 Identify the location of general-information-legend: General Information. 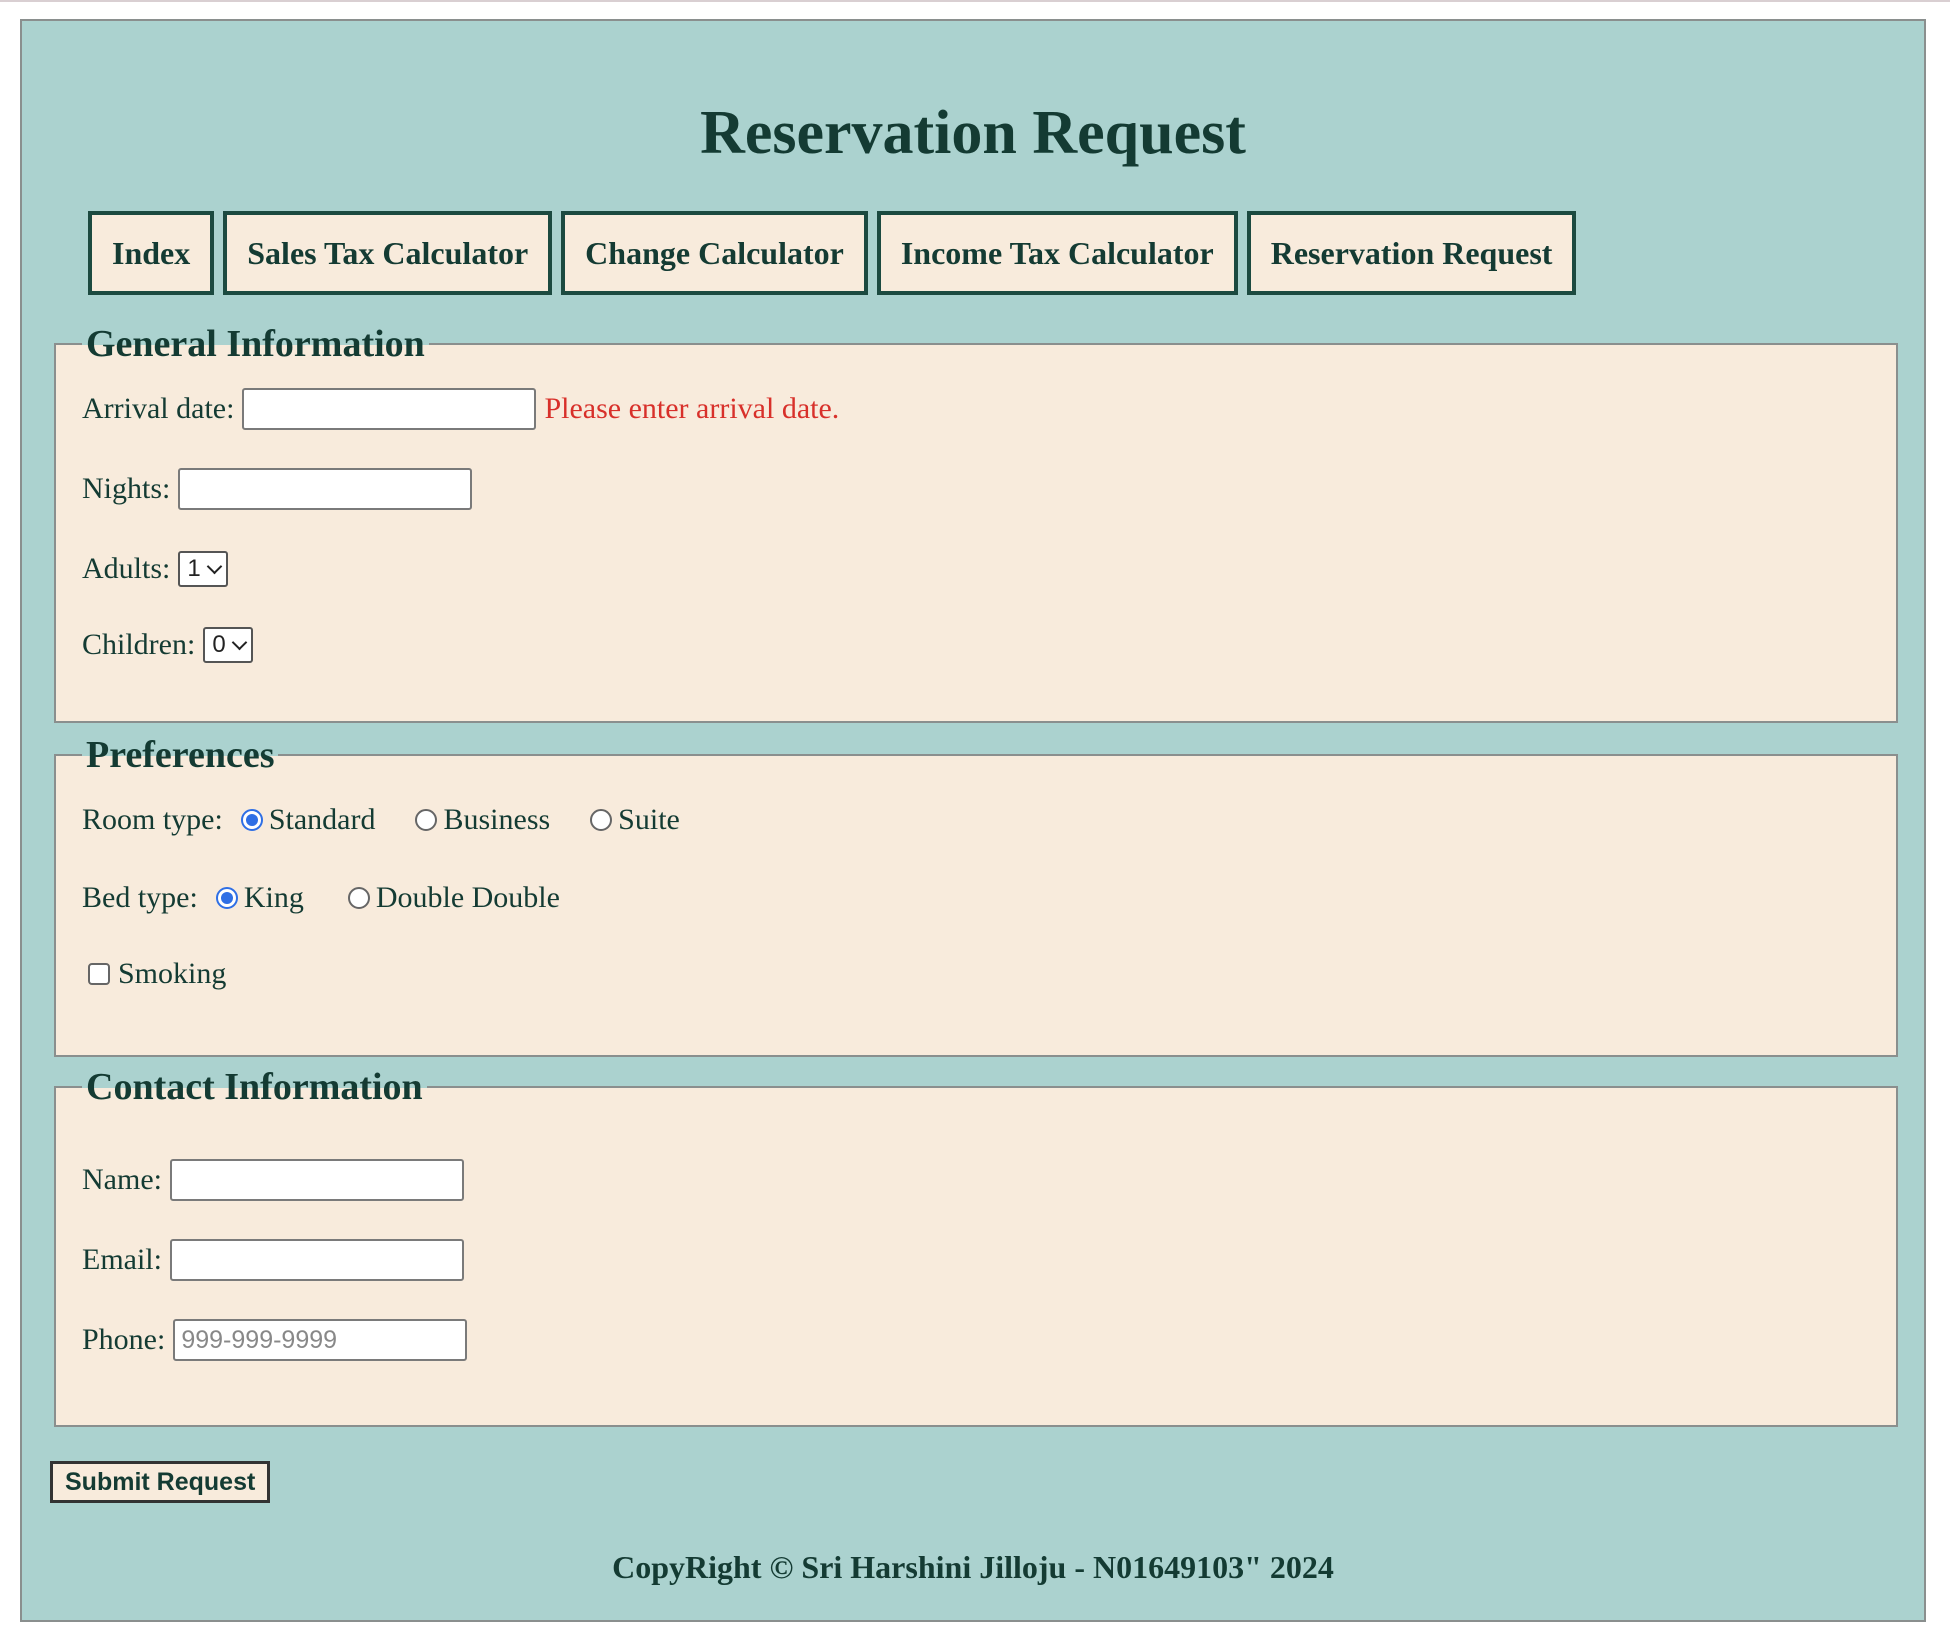
(255, 344).